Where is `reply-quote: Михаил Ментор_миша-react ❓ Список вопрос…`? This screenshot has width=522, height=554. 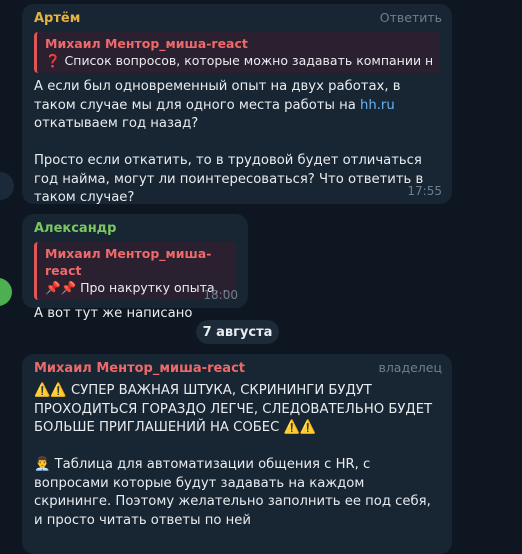 reply-quote: Михаил Ментор_миша-react ❓ Список вопрос… is located at coordinates (237, 52).